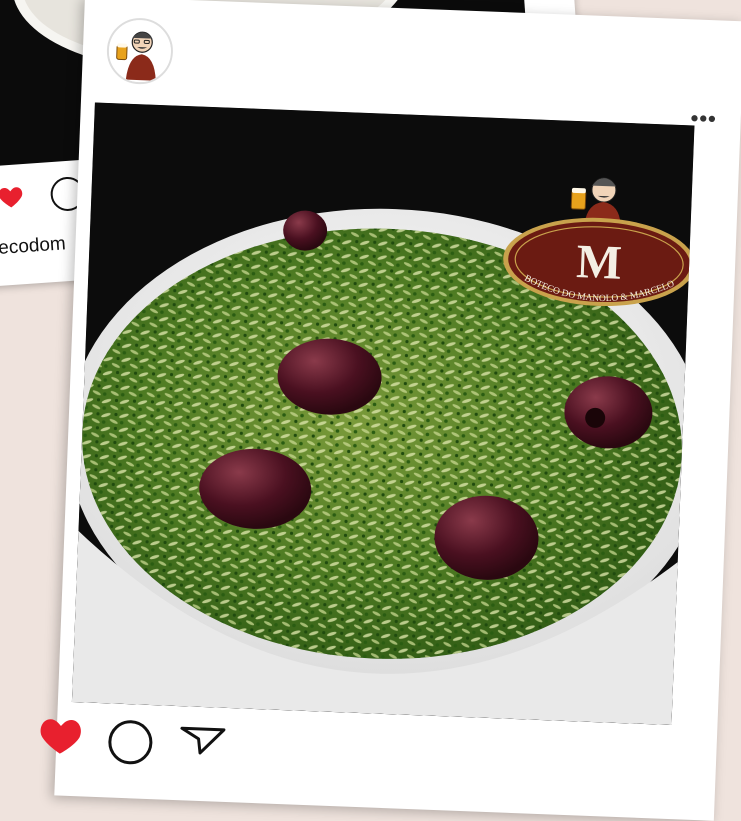 The height and width of the screenshot is (821, 741). I want to click on avatar, so click(140, 51).